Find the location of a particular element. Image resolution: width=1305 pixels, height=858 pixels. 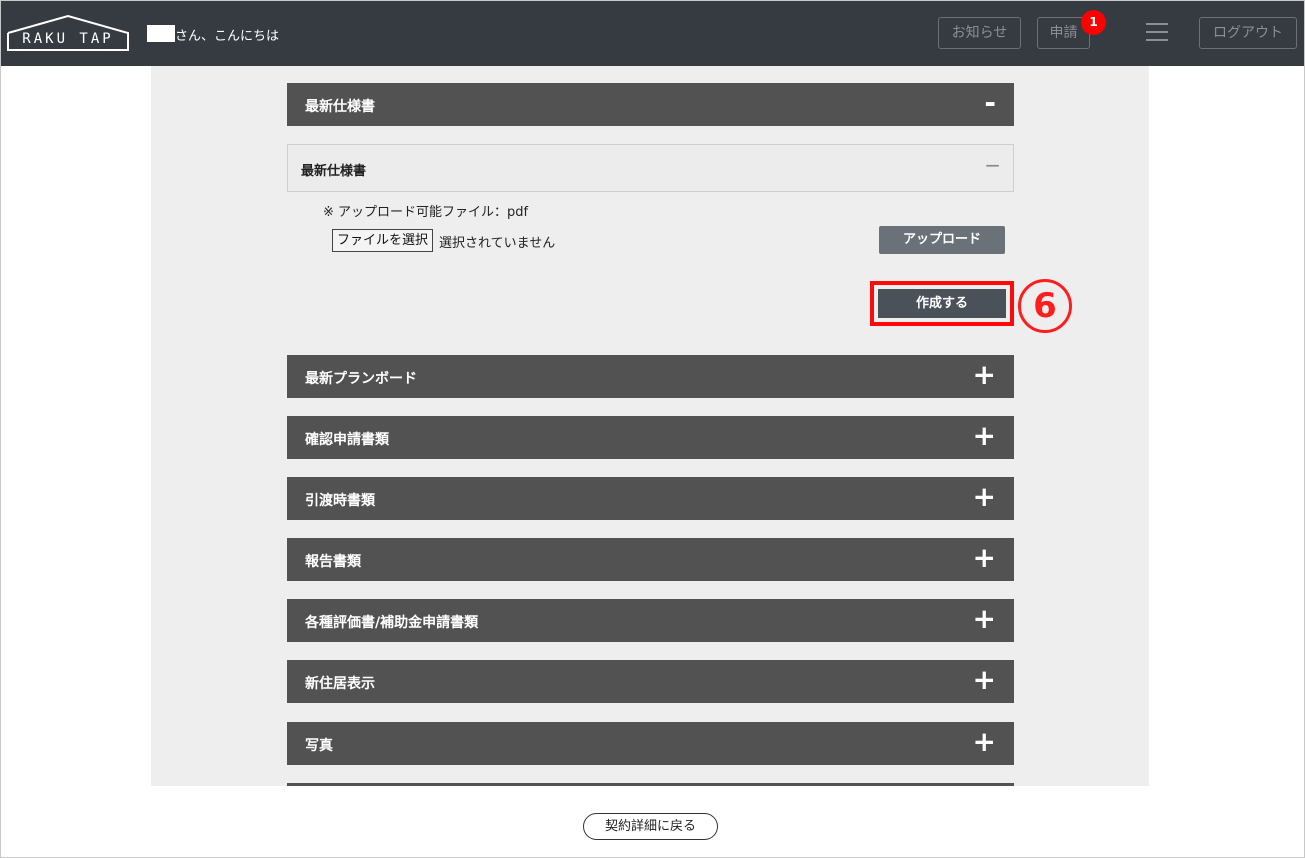

accordion-new-address: 新住居表示 + is located at coordinates (650, 681).